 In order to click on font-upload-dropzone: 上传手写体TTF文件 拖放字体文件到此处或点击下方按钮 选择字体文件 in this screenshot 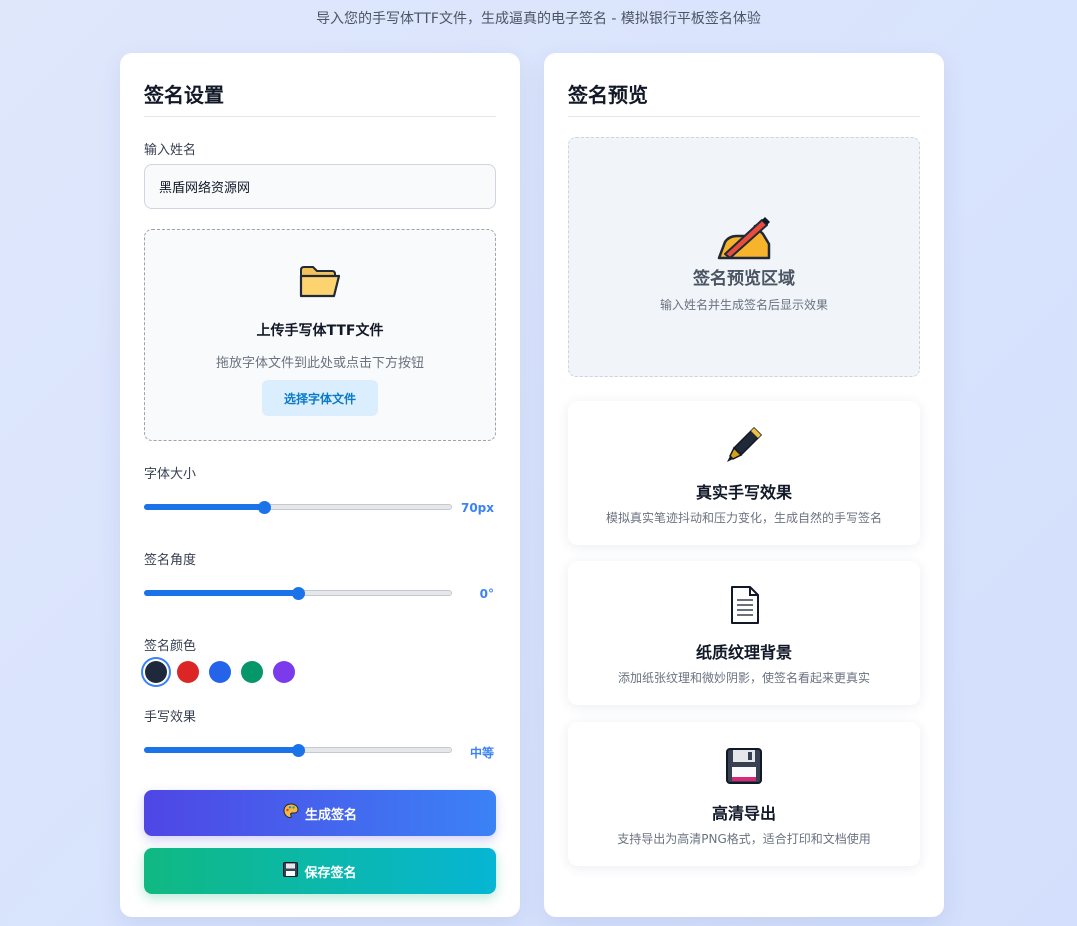, I will do `click(320, 335)`.